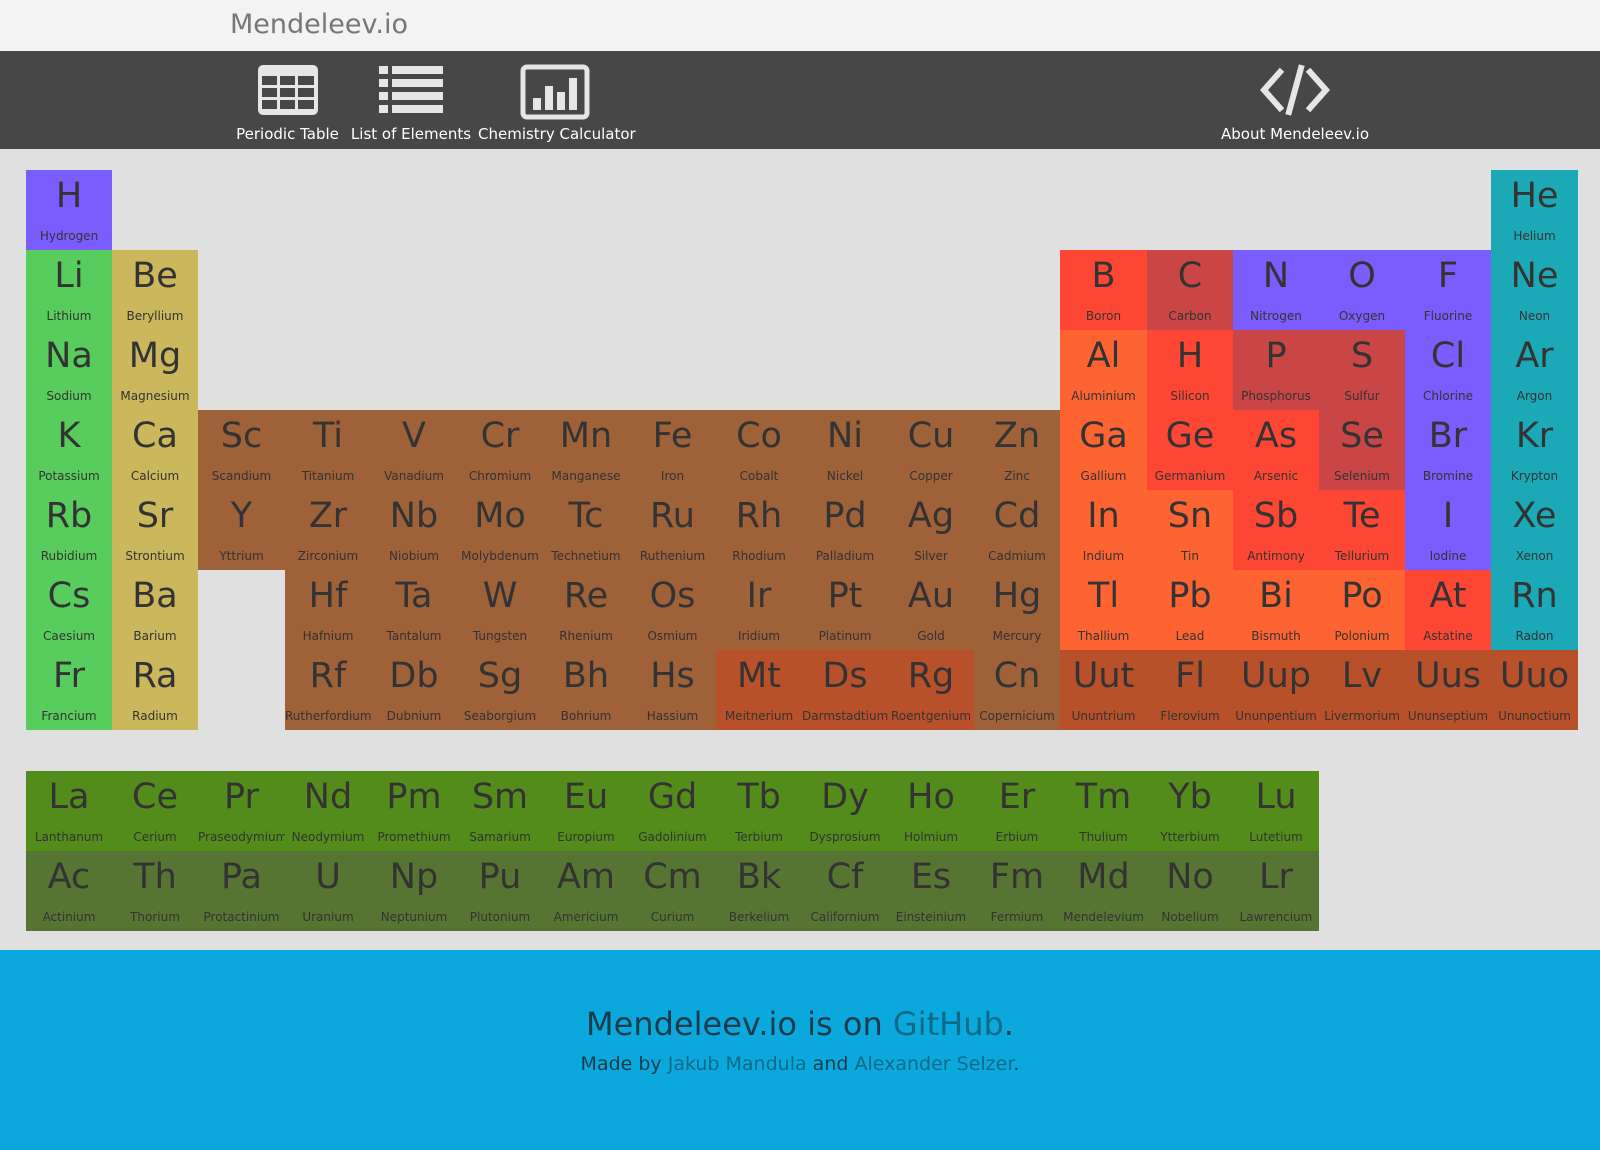 The height and width of the screenshot is (1150, 1600). Describe the element at coordinates (1017, 891) in the screenshot. I see `element-cell-fermium: Fm Fermium` at that location.